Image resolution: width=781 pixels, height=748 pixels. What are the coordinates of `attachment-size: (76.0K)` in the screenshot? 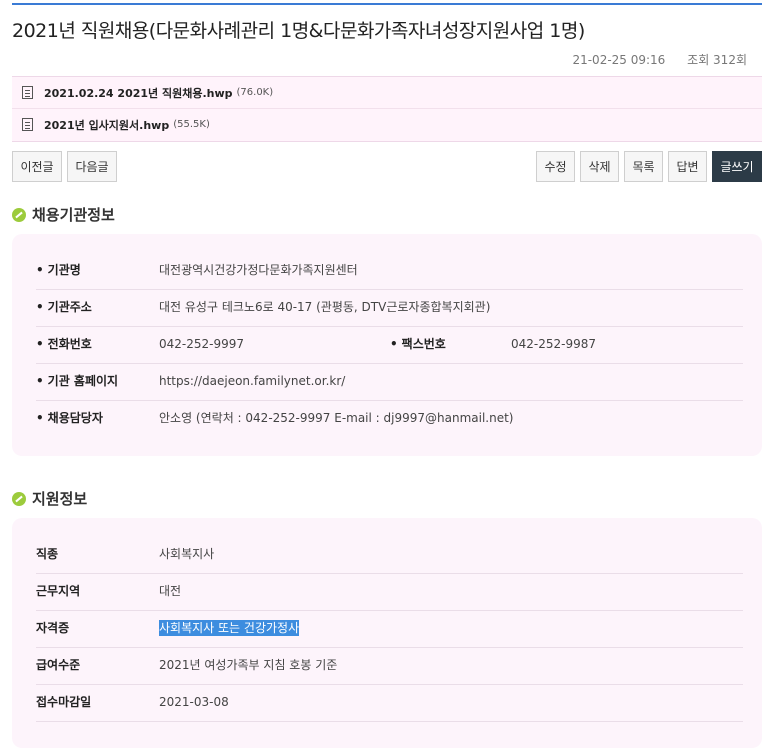 It's located at (255, 92).